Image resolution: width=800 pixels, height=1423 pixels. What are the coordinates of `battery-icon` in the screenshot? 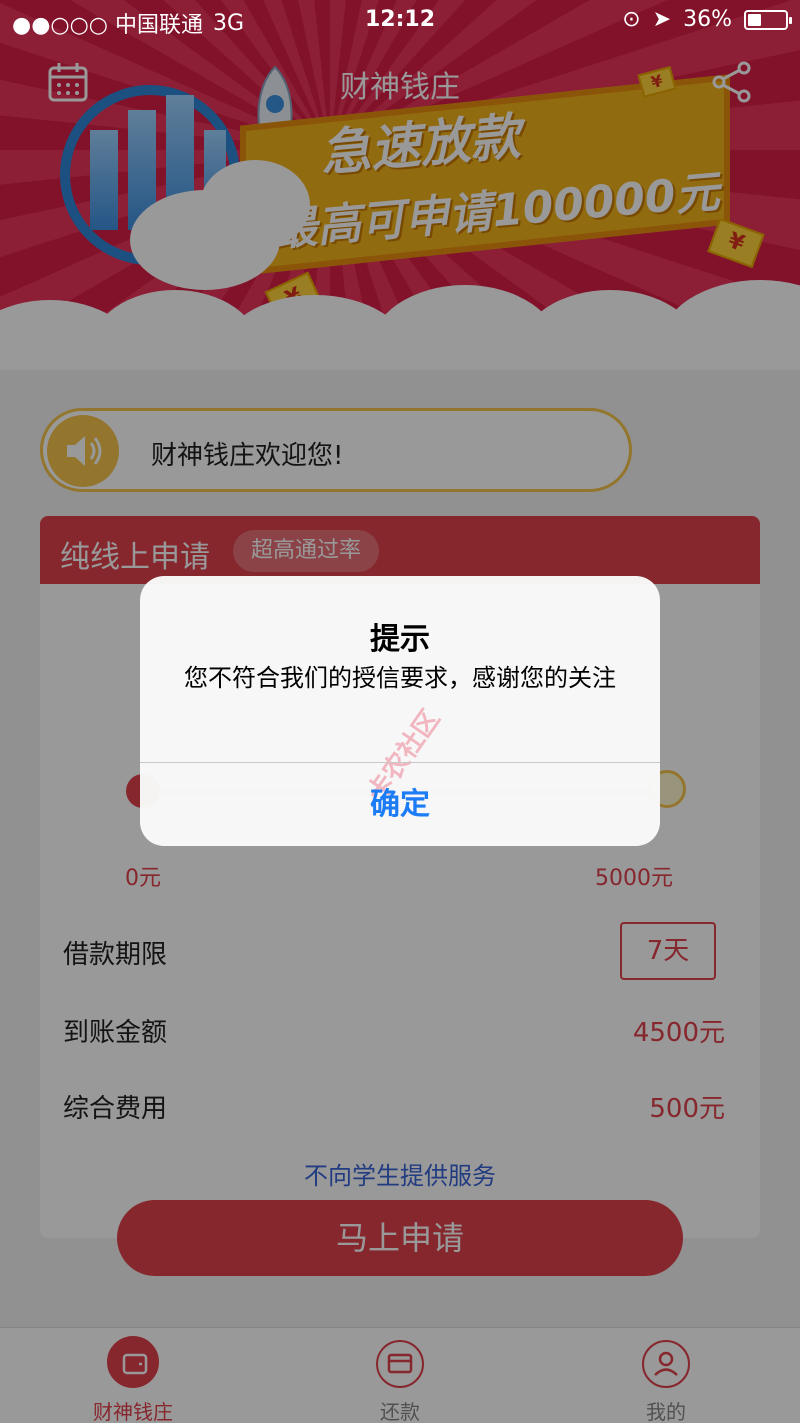 It's located at (768, 19).